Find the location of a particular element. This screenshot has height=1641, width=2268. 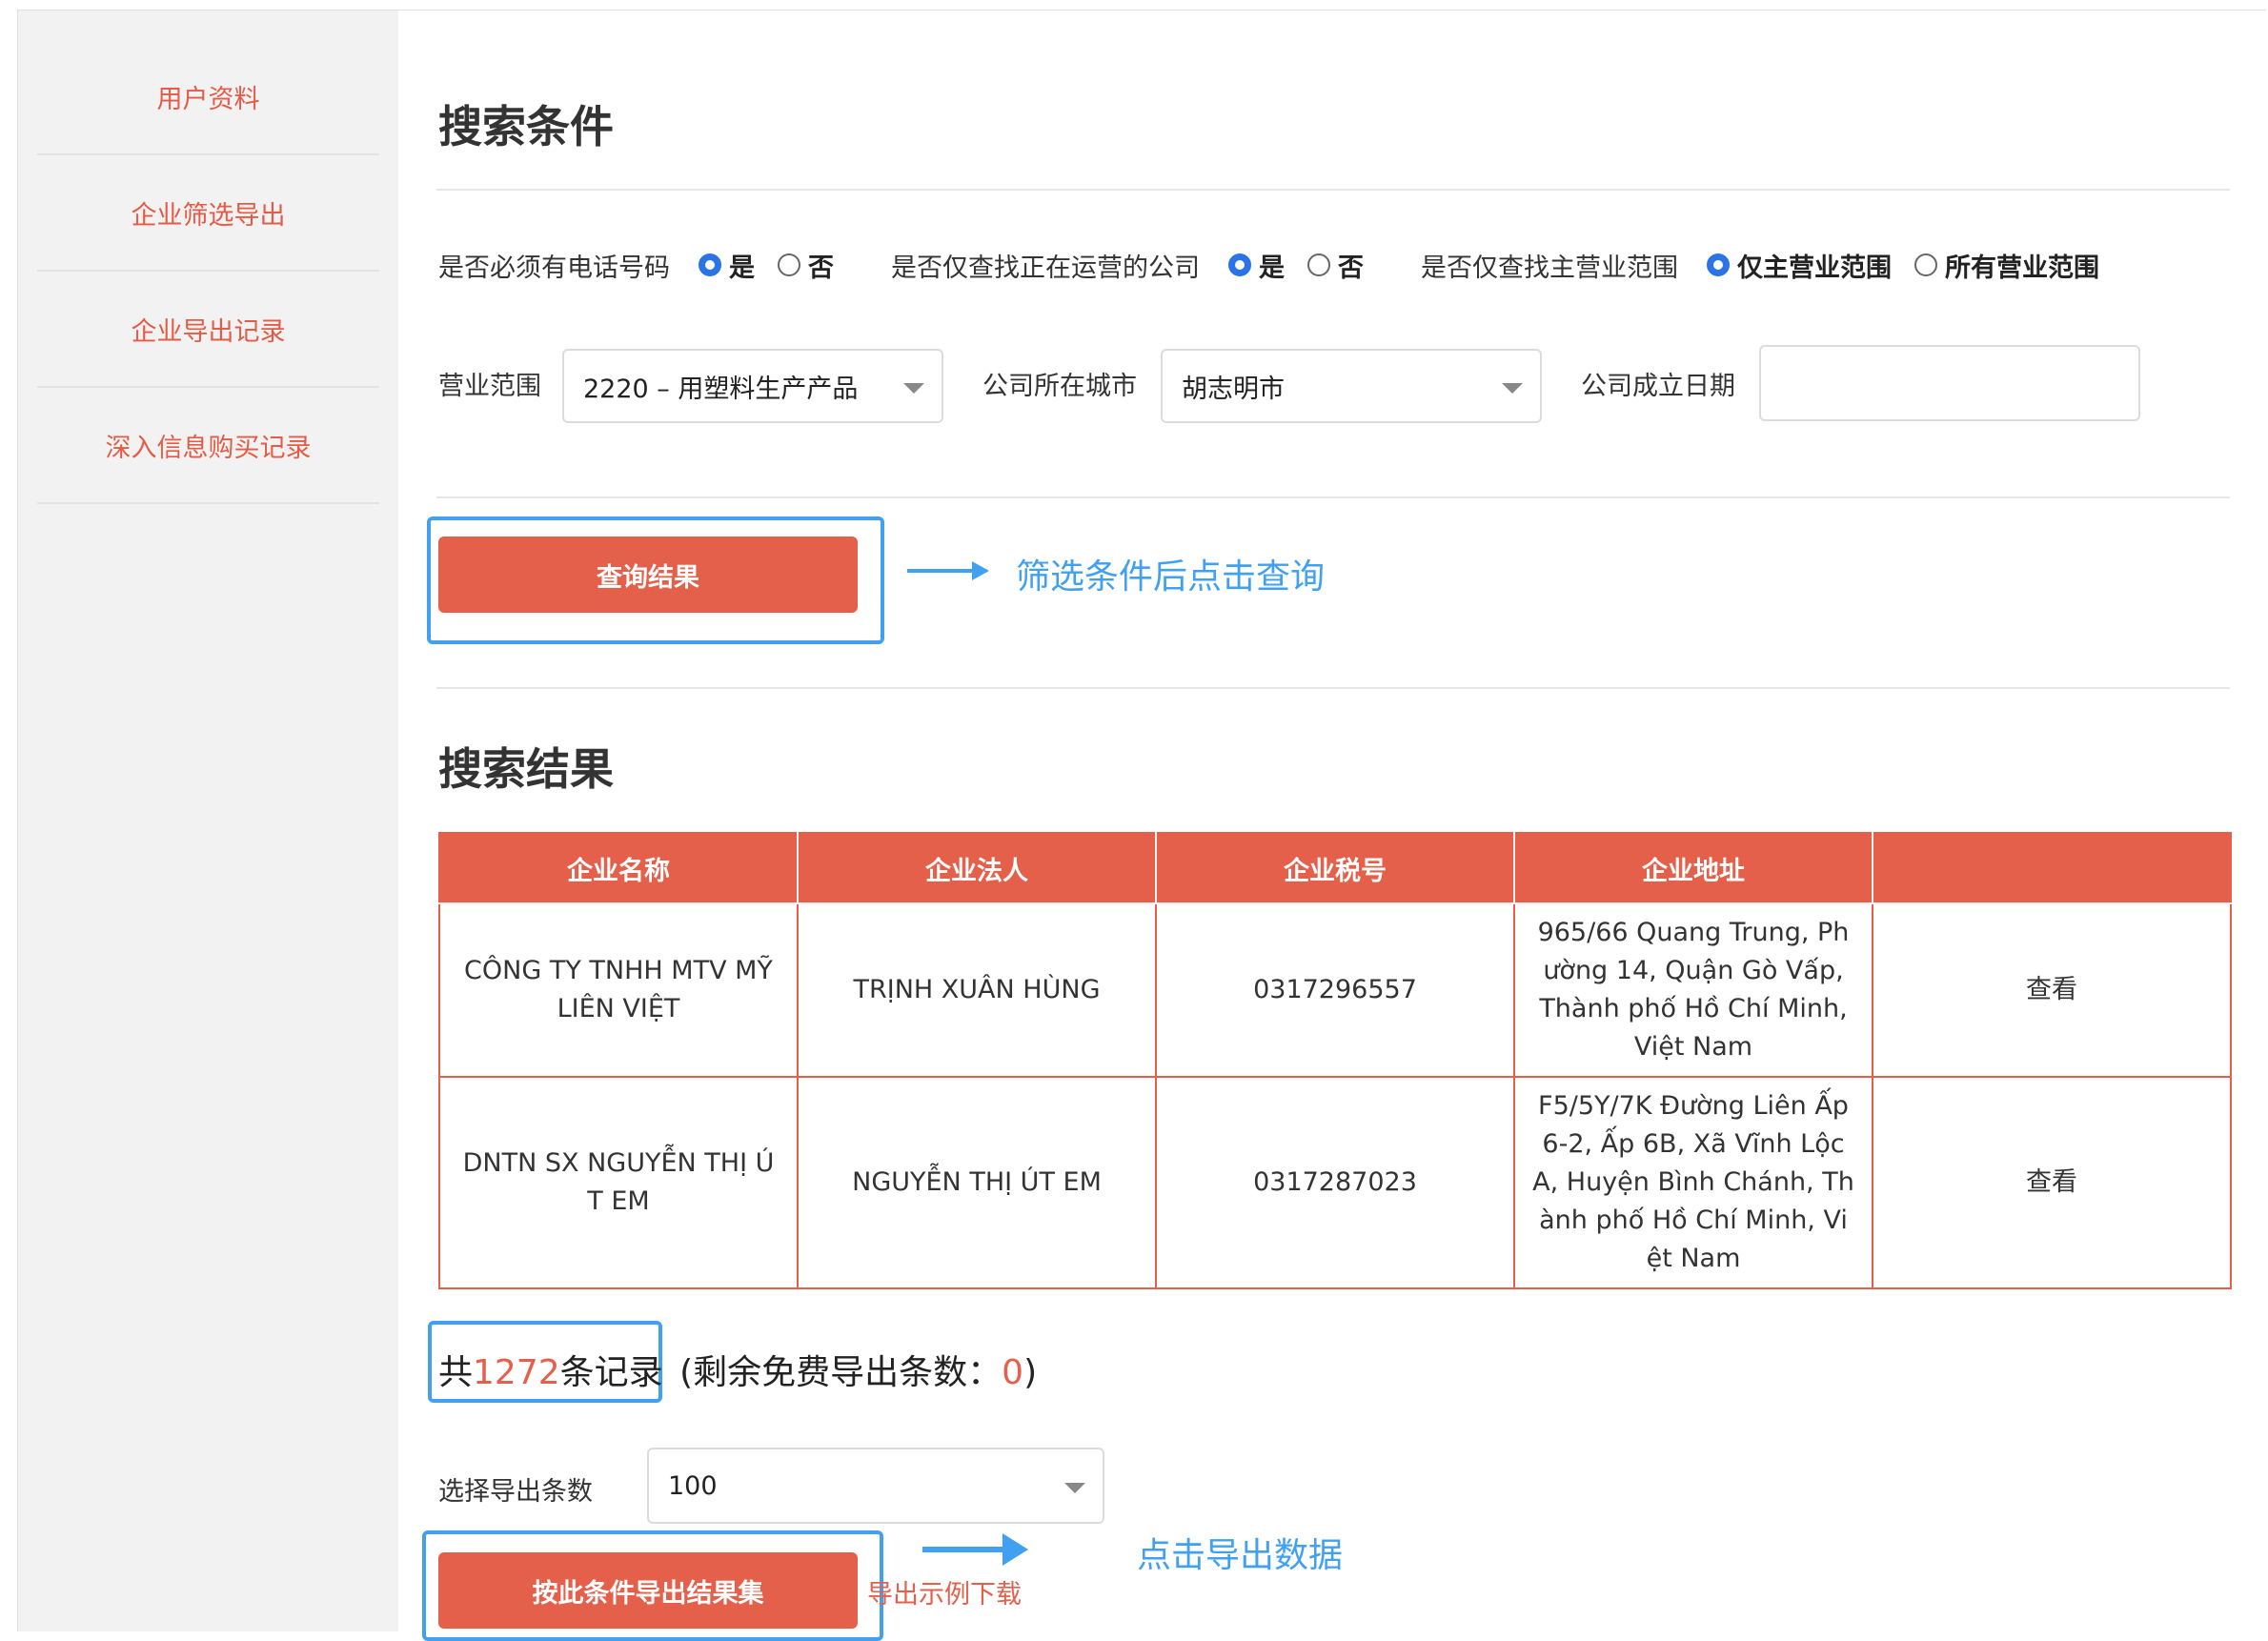

operating-only-yes-label: 是 is located at coordinates (1272, 266).